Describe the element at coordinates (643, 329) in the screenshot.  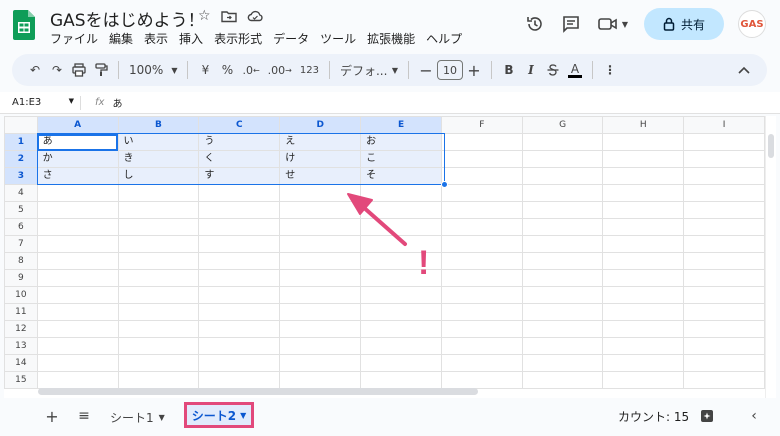
I see `cell-h12` at that location.